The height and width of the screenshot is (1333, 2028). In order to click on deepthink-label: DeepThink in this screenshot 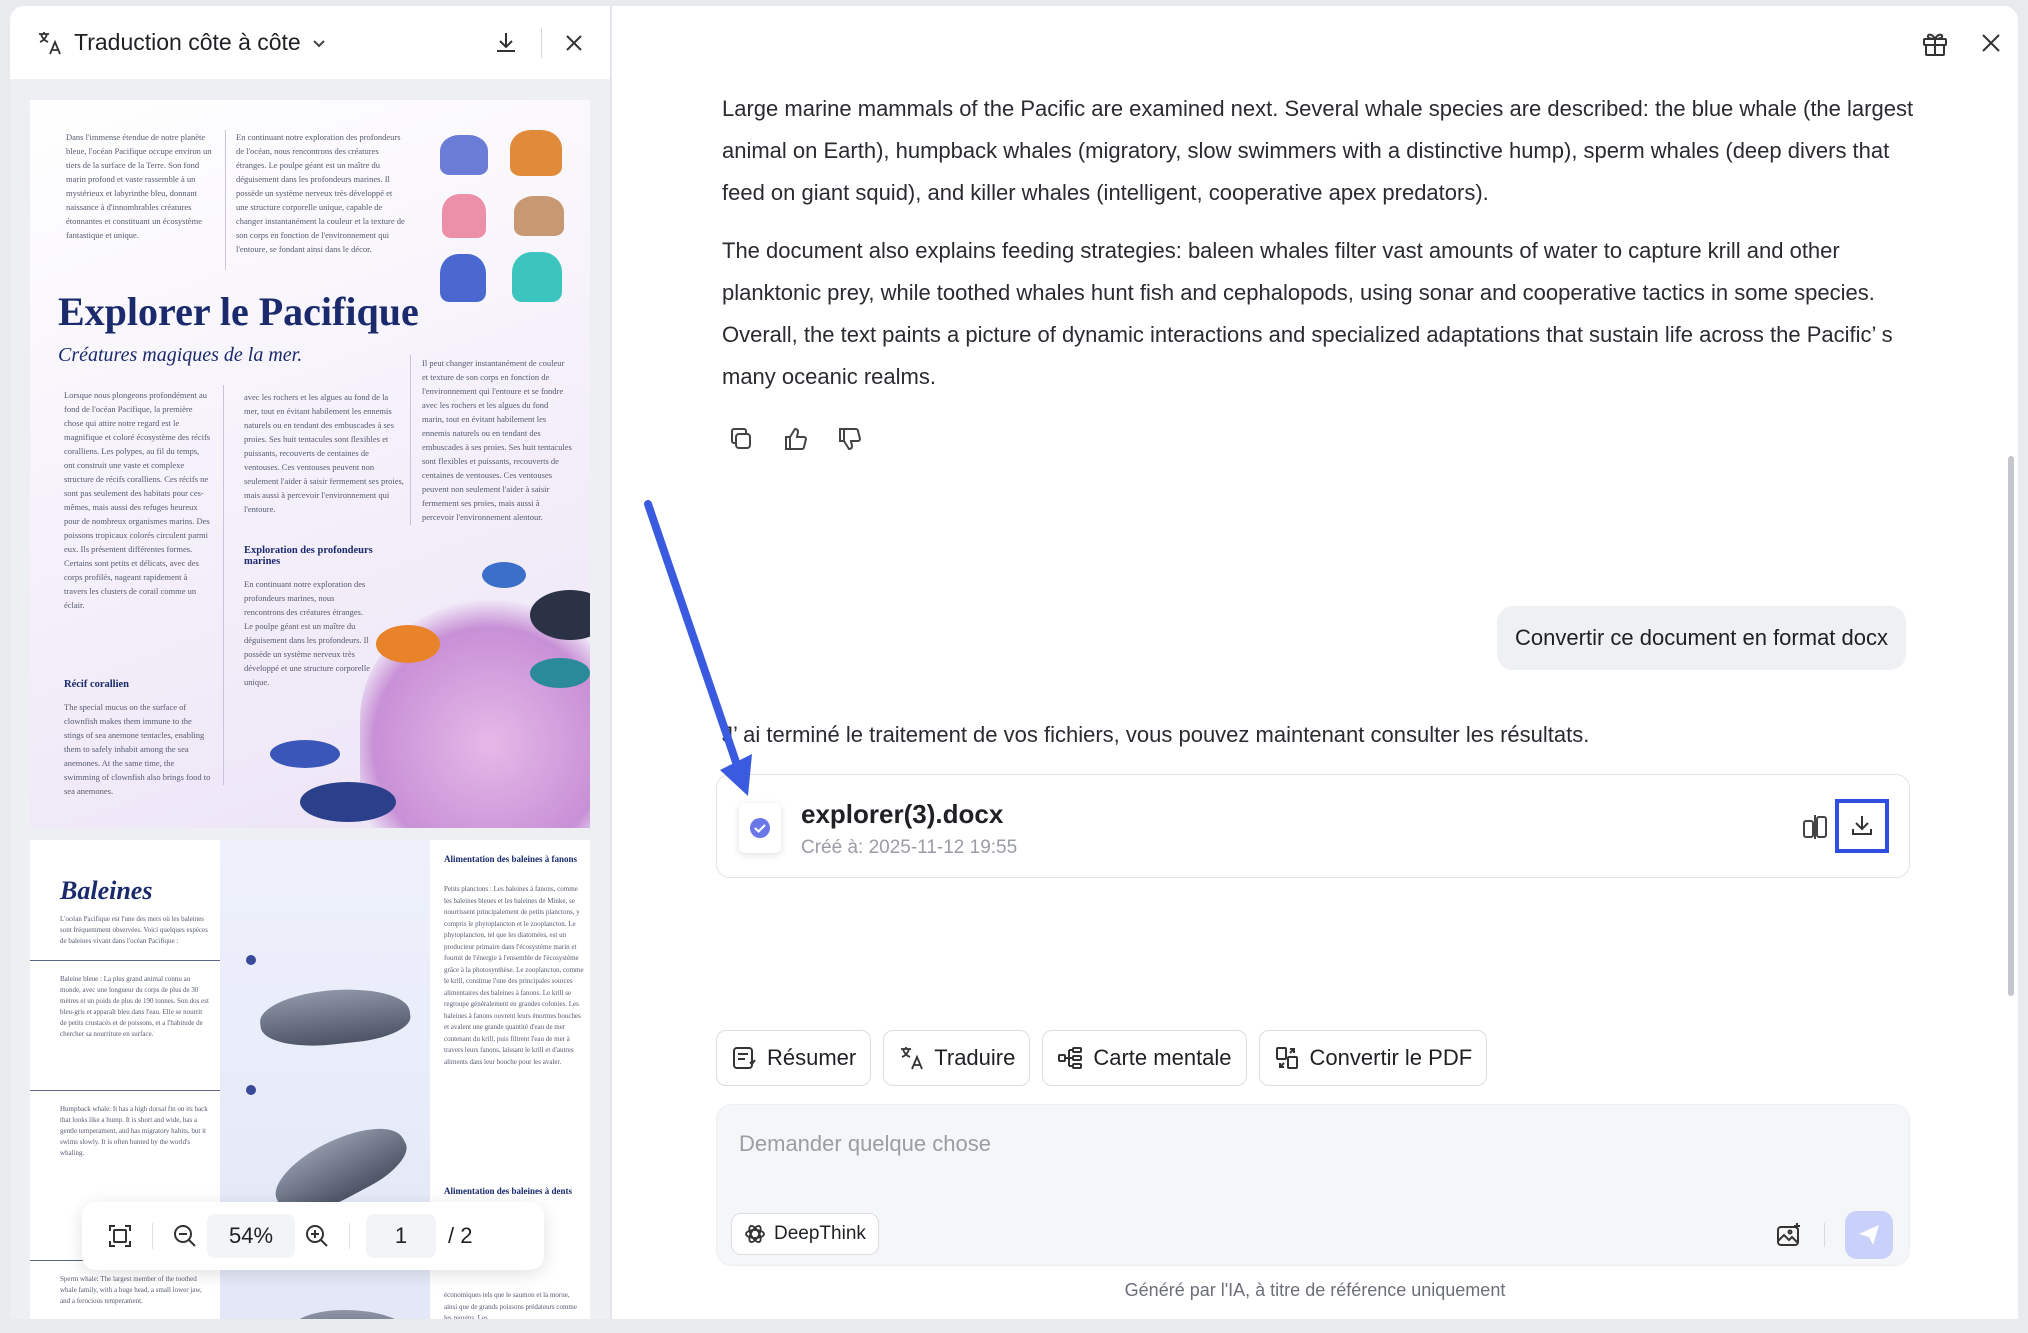, I will do `click(820, 1233)`.